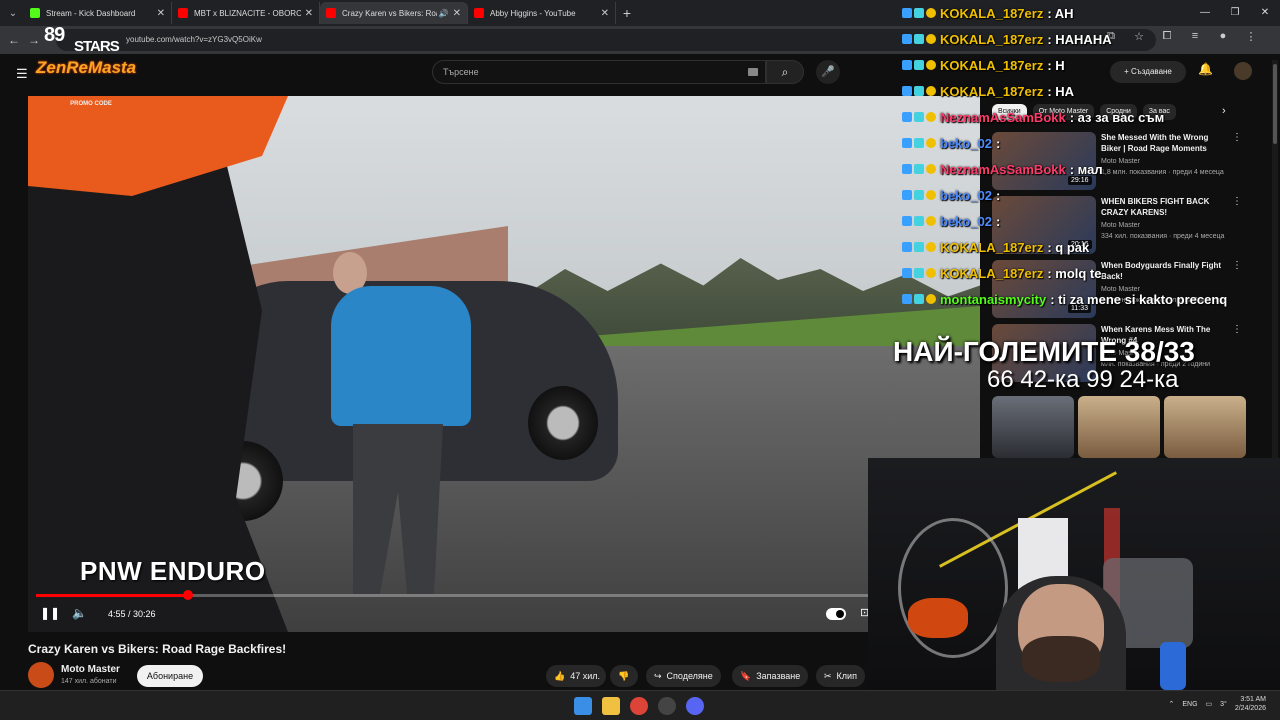 The width and height of the screenshot is (1280, 720). Describe the element at coordinates (828, 676) in the screenshot. I see `scissors-icon: ✂` at that location.